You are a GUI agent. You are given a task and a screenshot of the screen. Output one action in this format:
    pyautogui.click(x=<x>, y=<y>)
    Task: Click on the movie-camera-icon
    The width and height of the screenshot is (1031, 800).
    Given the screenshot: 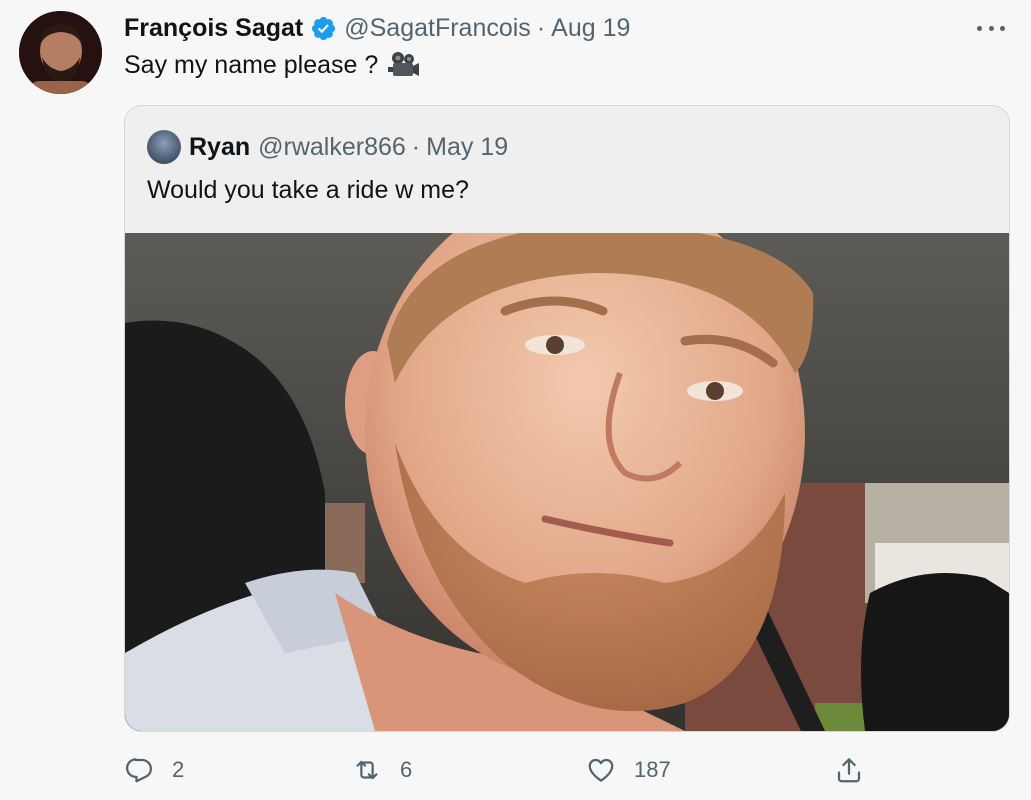 What is the action you would take?
    pyautogui.click(x=403, y=65)
    